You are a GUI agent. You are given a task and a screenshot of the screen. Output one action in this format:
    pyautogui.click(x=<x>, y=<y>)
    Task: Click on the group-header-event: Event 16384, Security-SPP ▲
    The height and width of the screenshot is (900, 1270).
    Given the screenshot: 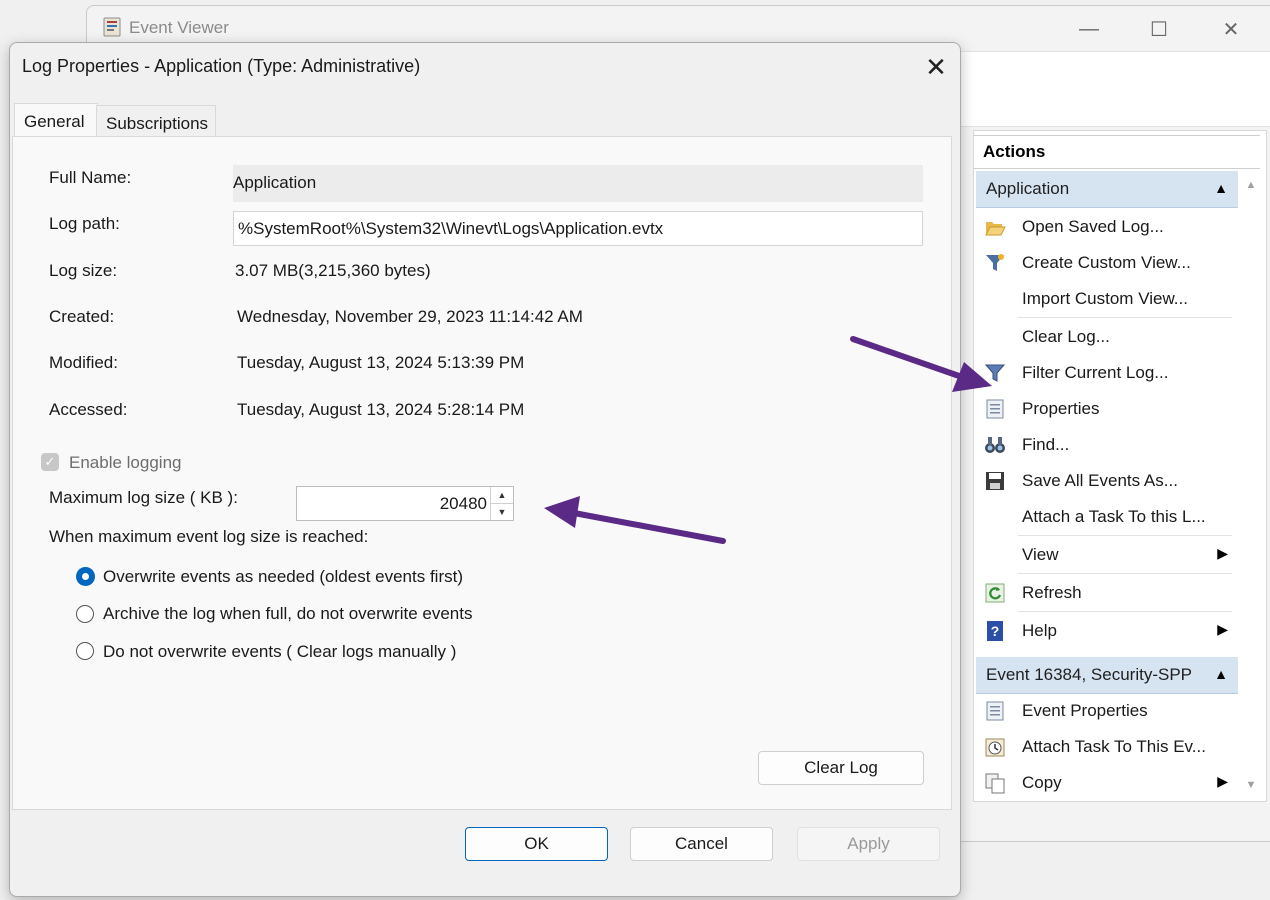 What is the action you would take?
    pyautogui.click(x=1107, y=675)
    